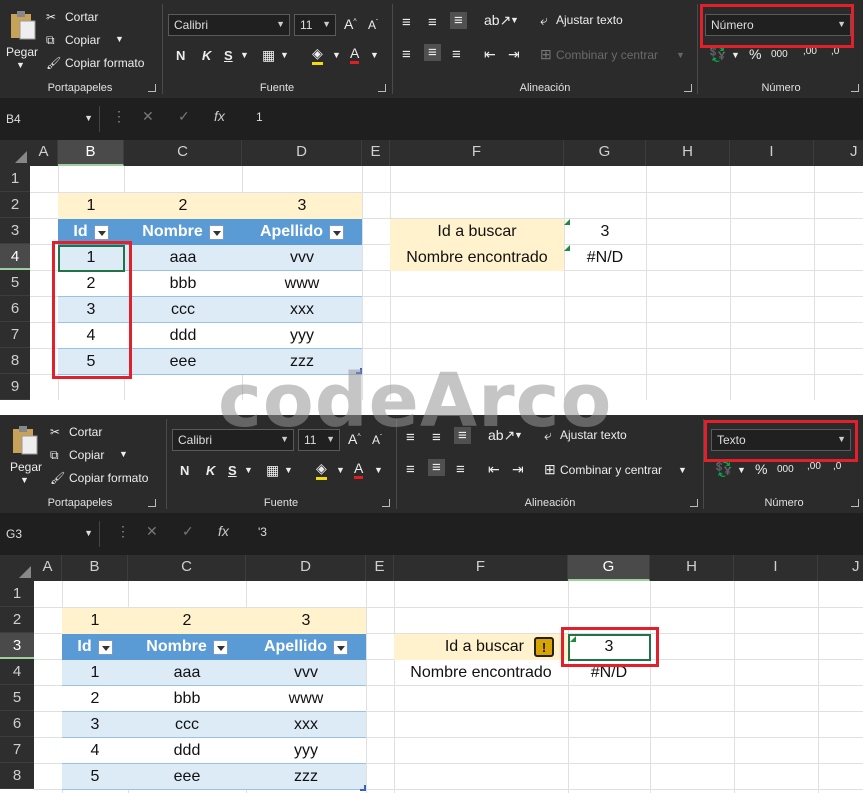 Image resolution: width=863 pixels, height=793 pixels. I want to click on table-cell: 5, so click(95, 777).